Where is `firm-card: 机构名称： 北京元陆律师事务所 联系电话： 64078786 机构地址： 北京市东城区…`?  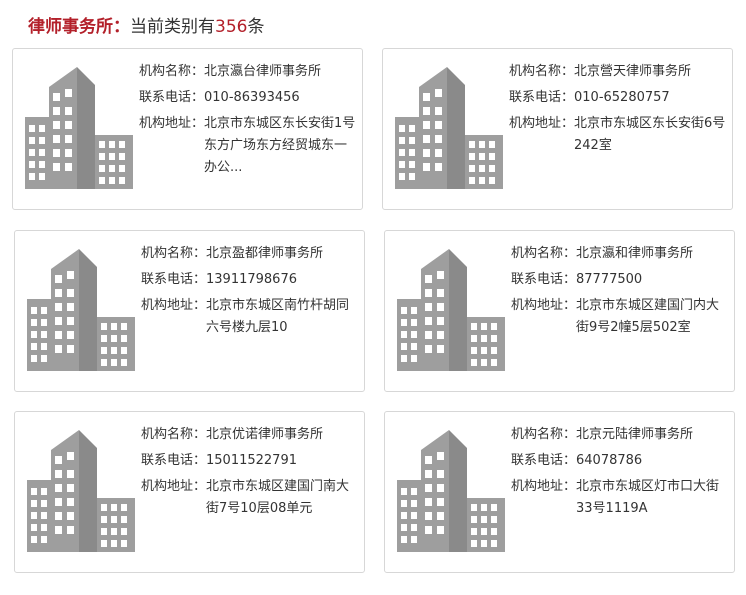 firm-card: 机构名称： 北京元陆律师事务所 联系电话： 64078786 机构地址： 北京市东城区… is located at coordinates (559, 492).